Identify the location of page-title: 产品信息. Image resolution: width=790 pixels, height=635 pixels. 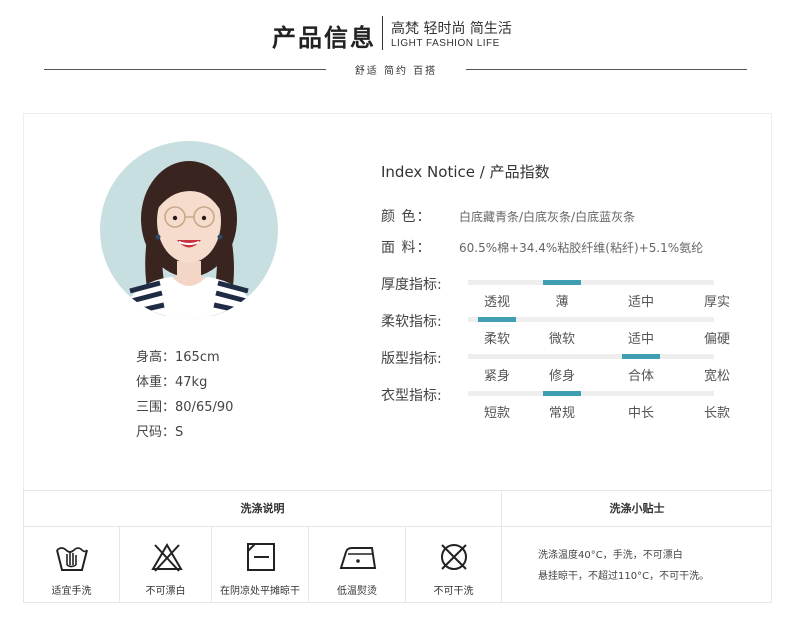
(324, 38).